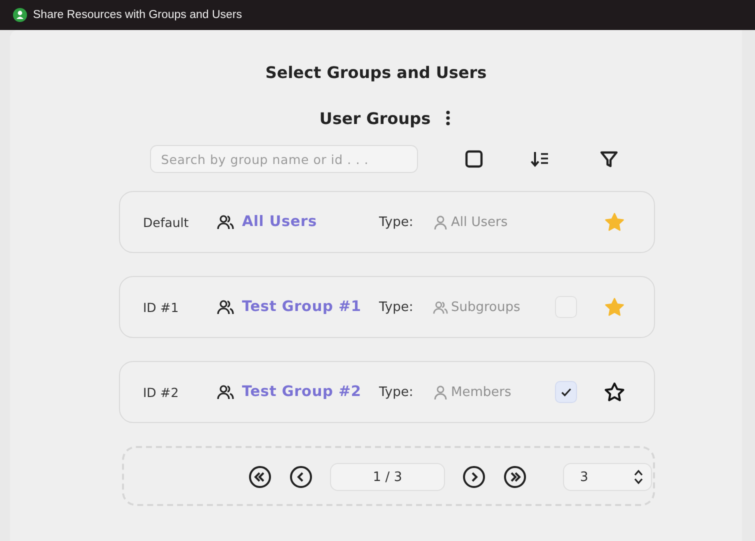 This screenshot has width=755, height=541. Describe the element at coordinates (284, 159) in the screenshot. I see `search-field: Search by group name or id . . .` at that location.